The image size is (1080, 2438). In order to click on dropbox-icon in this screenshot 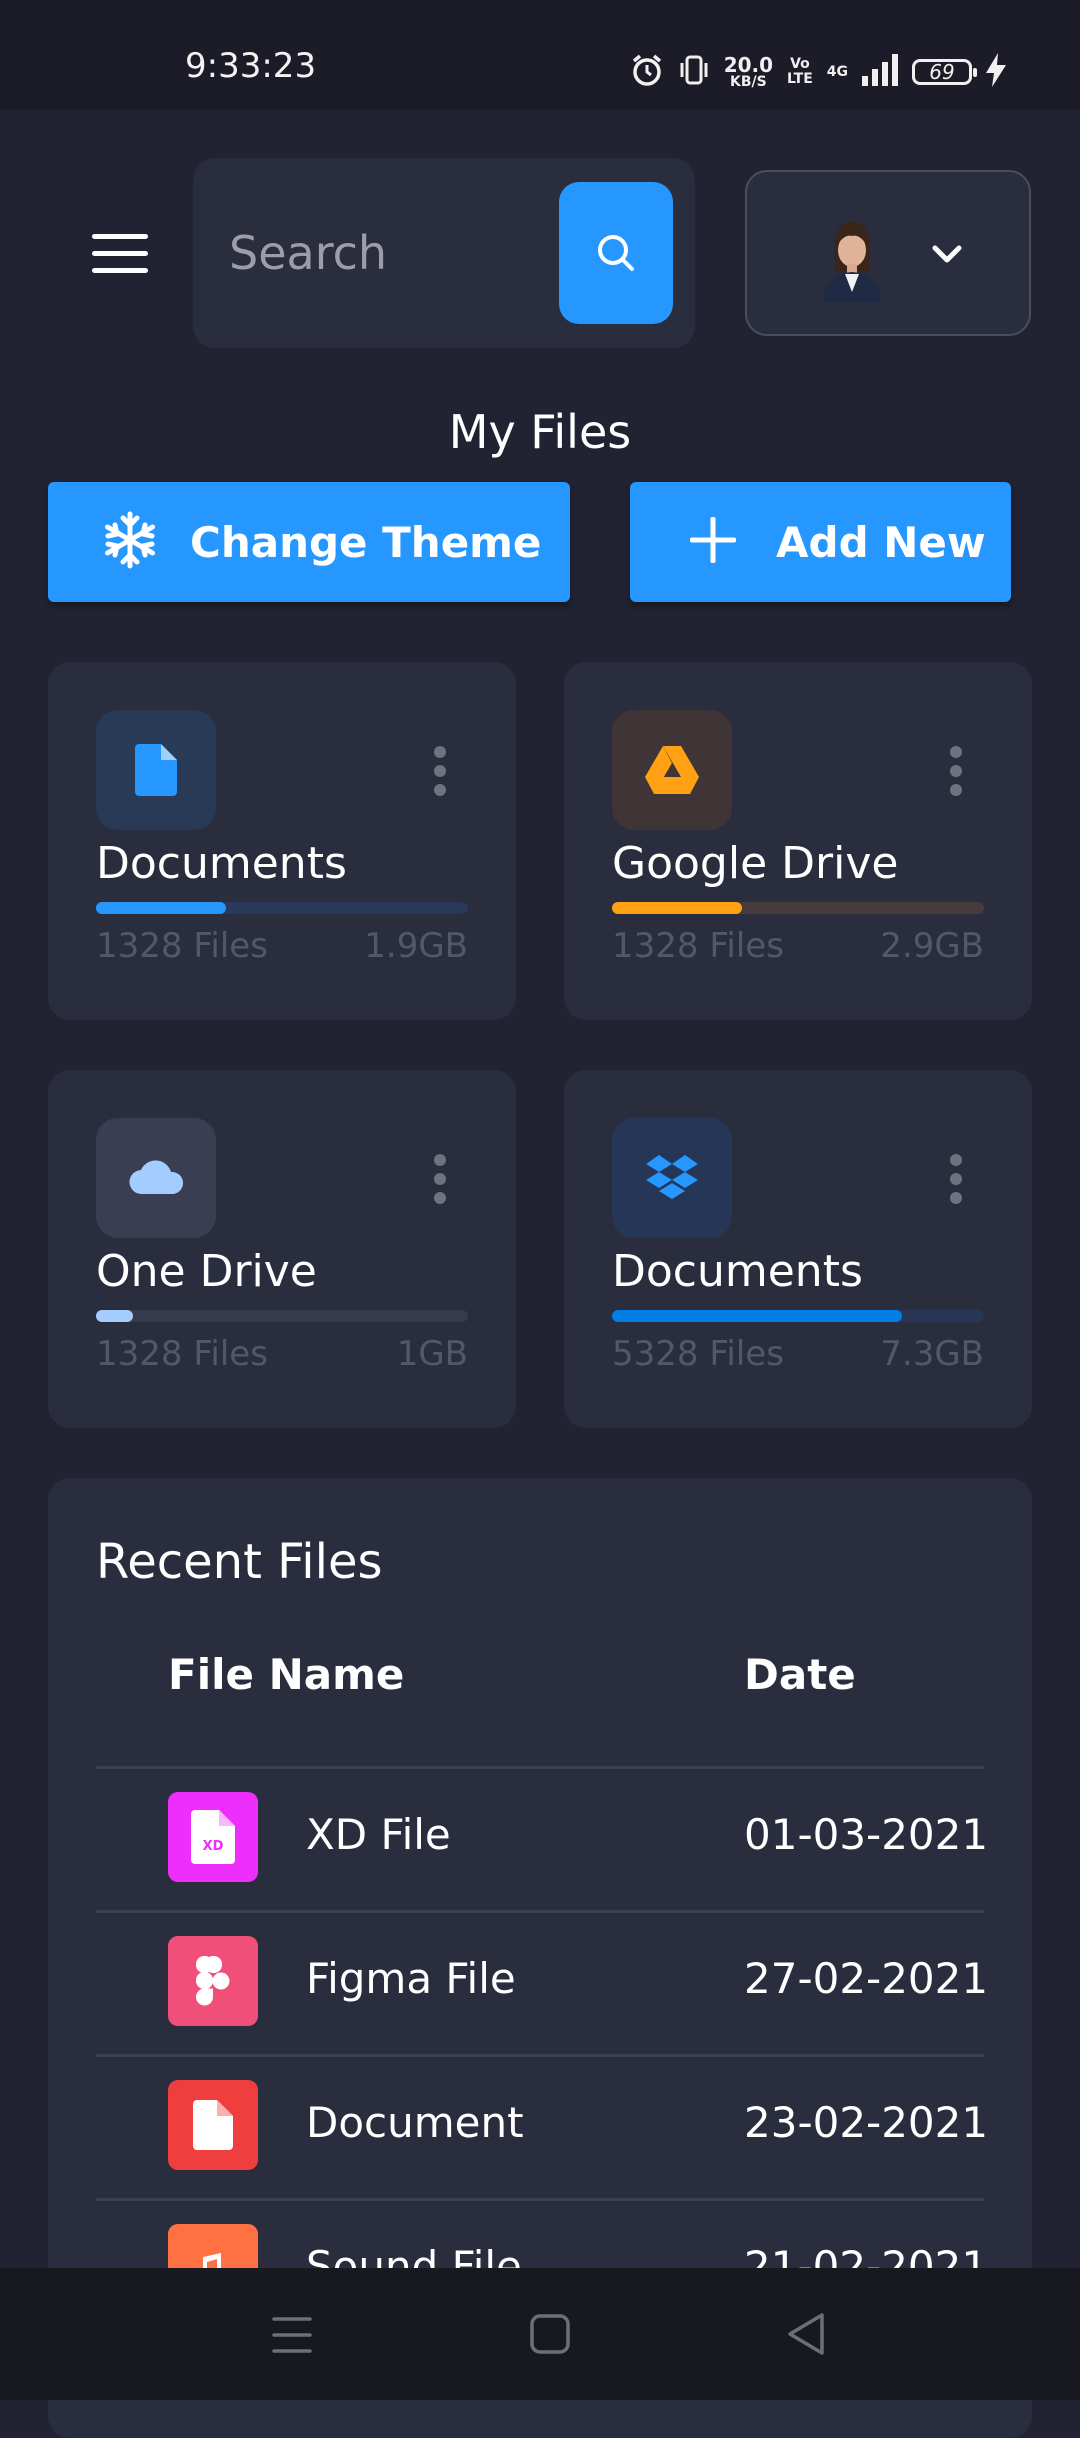, I will do `click(672, 1177)`.